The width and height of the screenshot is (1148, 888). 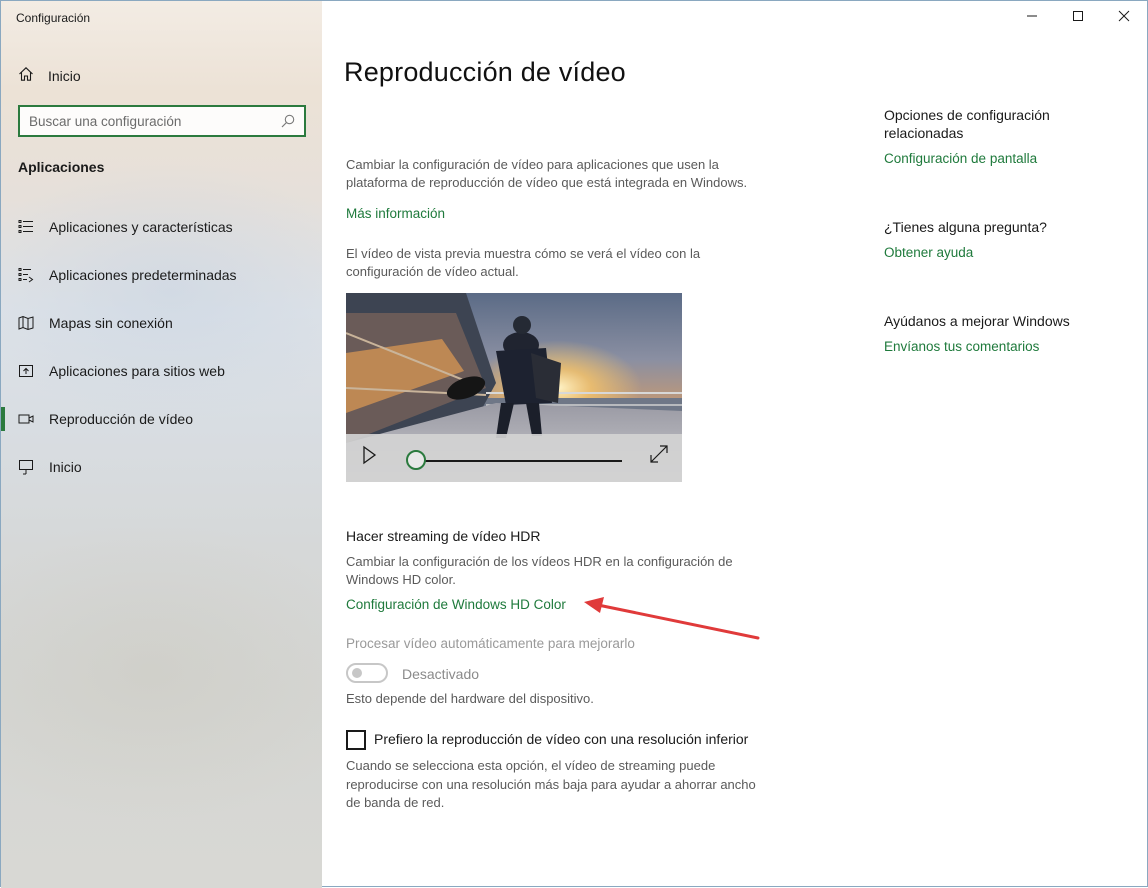 What do you see at coordinates (659, 456) in the screenshot?
I see `fullscreen-icon` at bounding box center [659, 456].